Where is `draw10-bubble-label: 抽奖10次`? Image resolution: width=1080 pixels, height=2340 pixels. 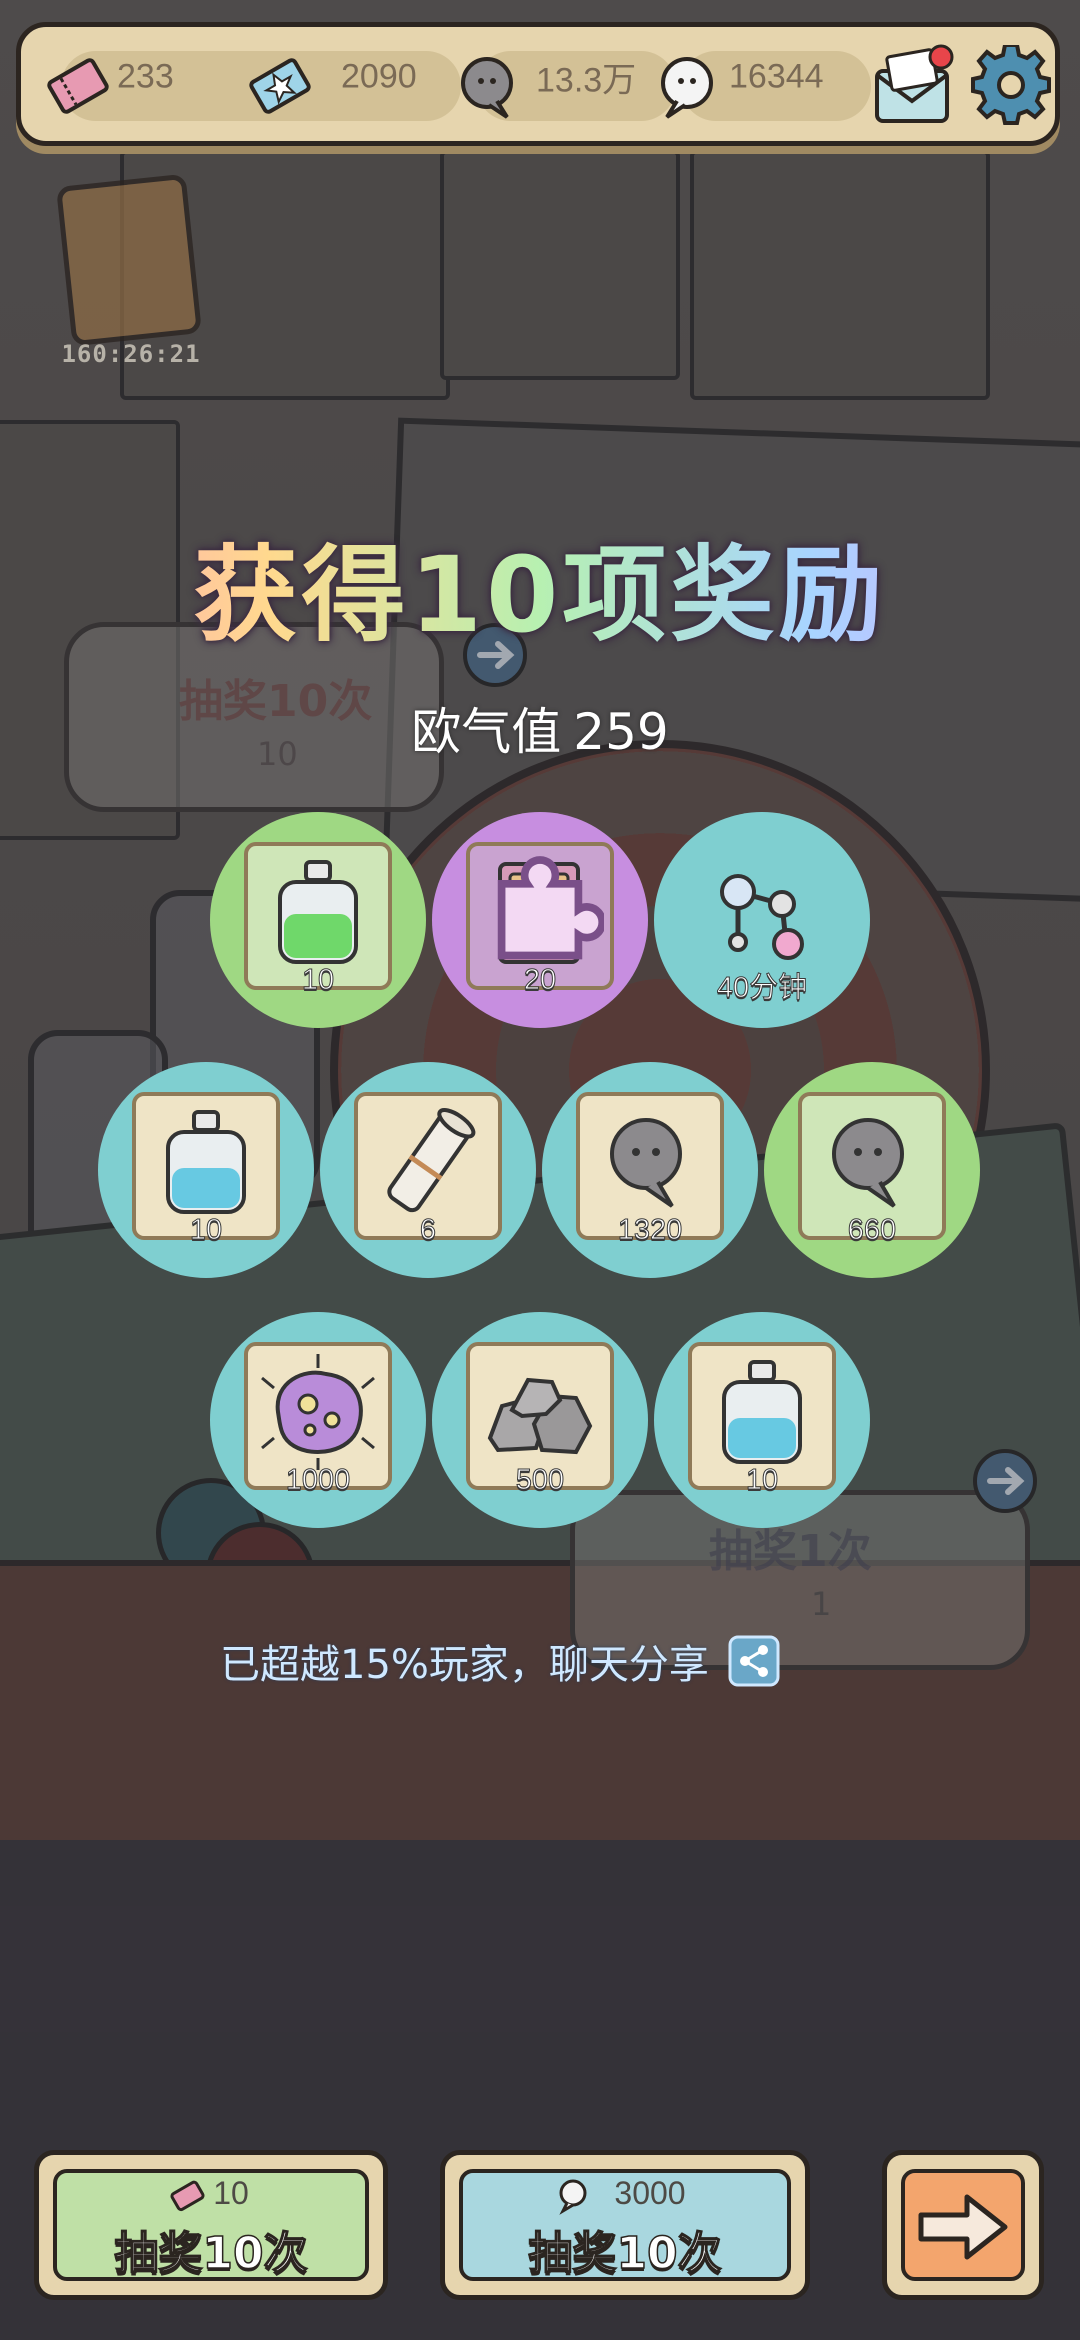
draw10-bubble-label: 抽奖10次 is located at coordinates (625, 2253).